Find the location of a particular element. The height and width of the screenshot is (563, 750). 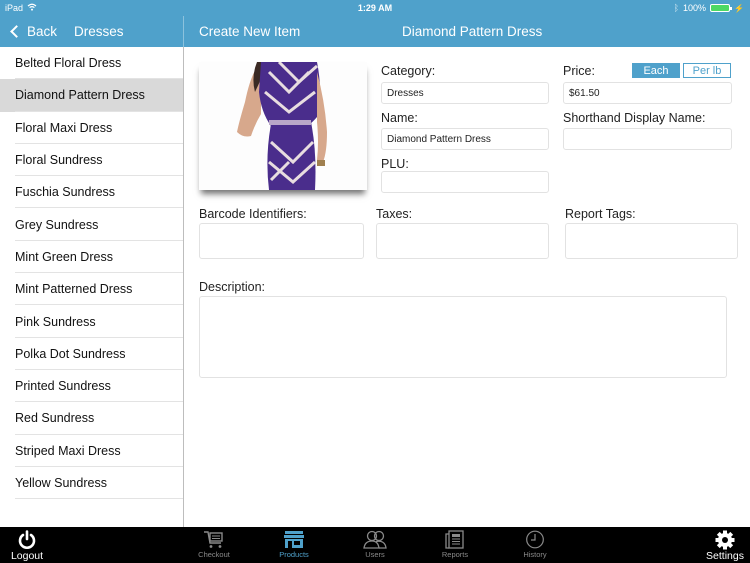

back-label: Back is located at coordinates (42, 31).